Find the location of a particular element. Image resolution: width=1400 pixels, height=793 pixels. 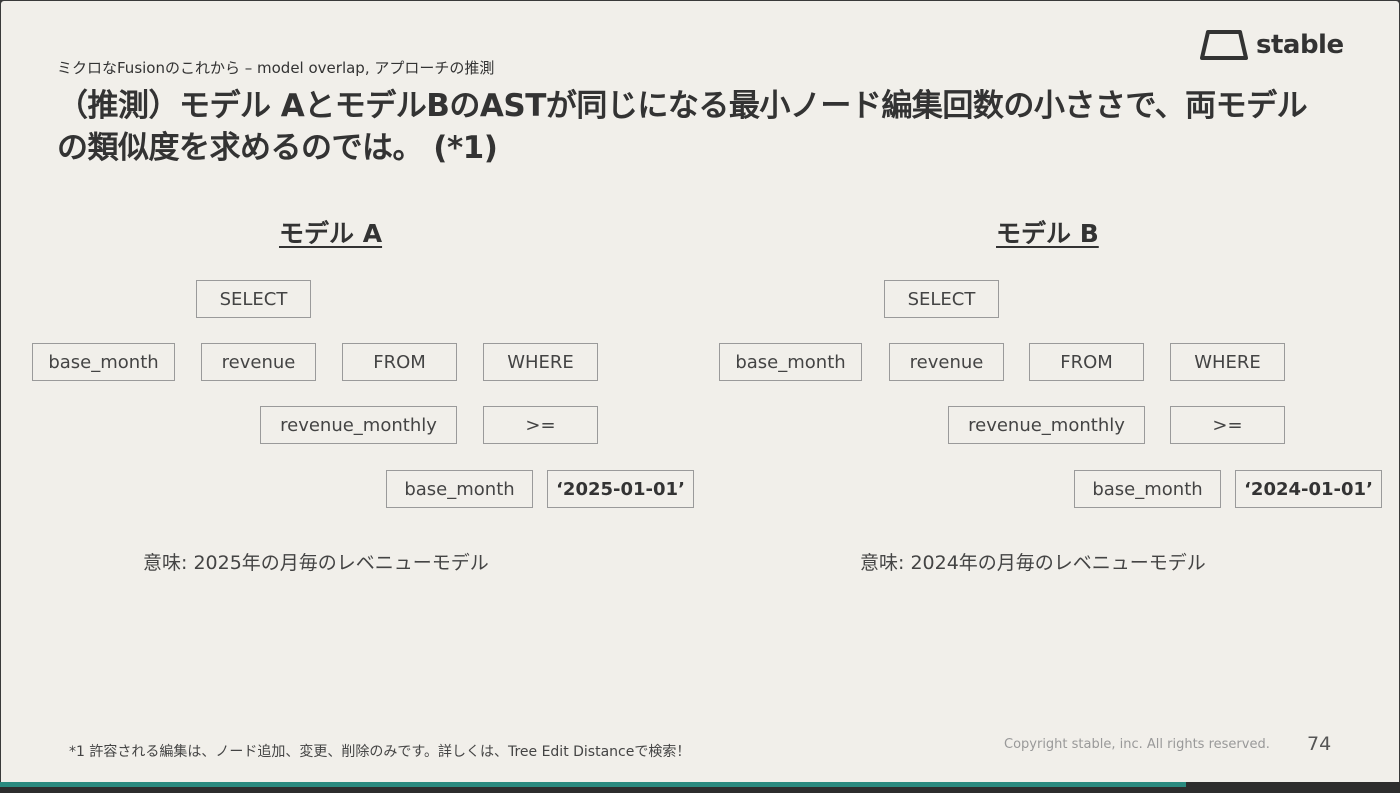

model-b-heading: モデル B is located at coordinates (1047, 233).